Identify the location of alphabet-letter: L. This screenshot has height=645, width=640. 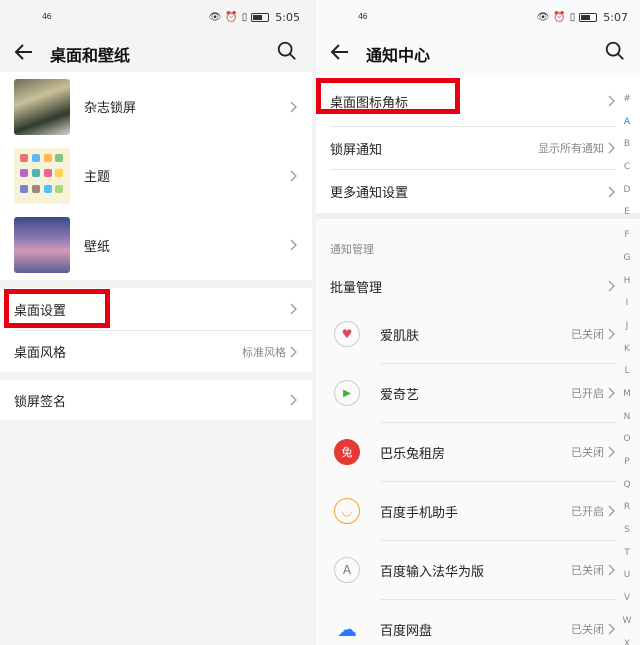
(626, 371).